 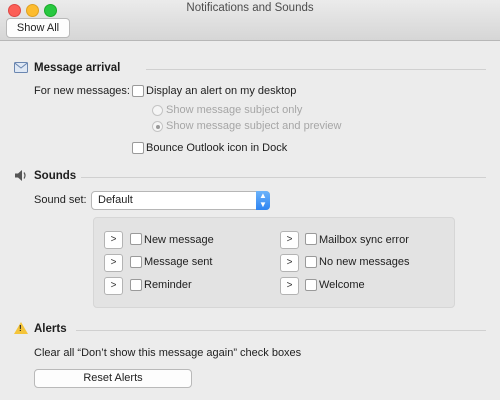 What do you see at coordinates (221, 91) in the screenshot?
I see `display-alert-label: Display an alert on my desktop` at bounding box center [221, 91].